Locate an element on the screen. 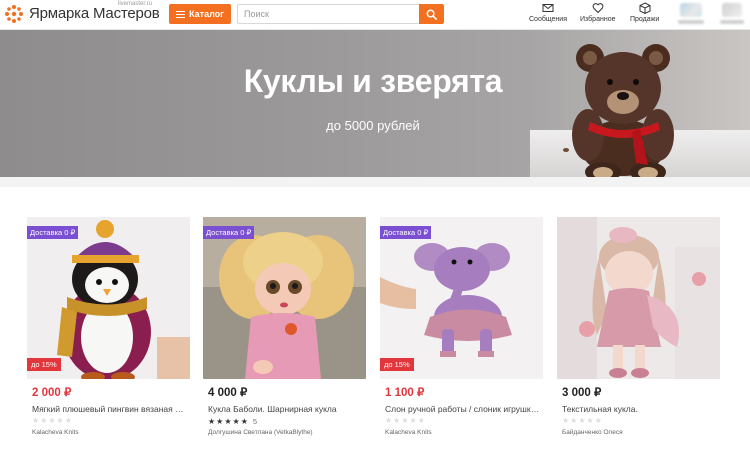 The image size is (750, 451). product-price: 1 100 ₽ is located at coordinates (405, 393).